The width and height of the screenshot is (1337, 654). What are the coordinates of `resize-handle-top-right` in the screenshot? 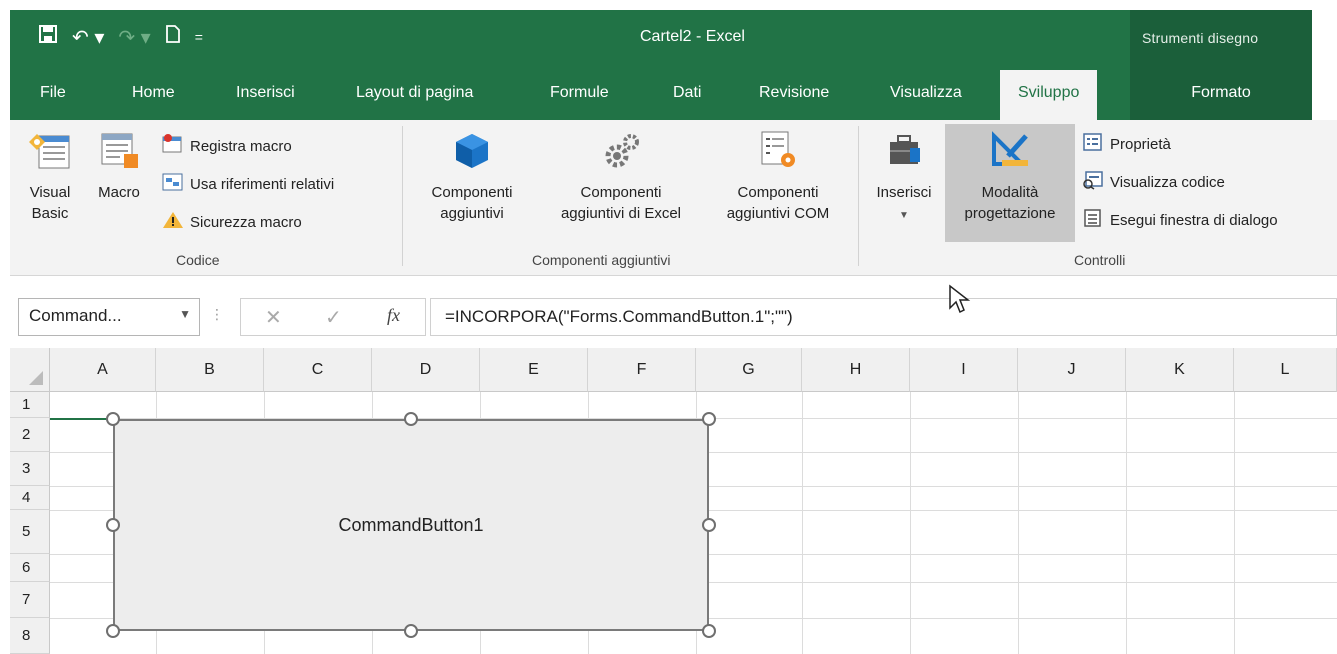 It's located at (709, 419).